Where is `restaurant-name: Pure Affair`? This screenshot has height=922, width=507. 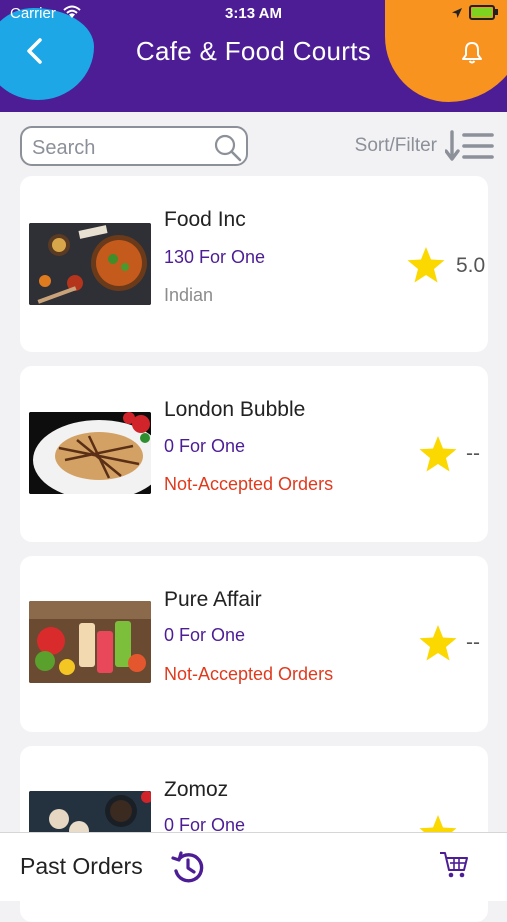
restaurant-name: Pure Affair is located at coordinates (213, 599).